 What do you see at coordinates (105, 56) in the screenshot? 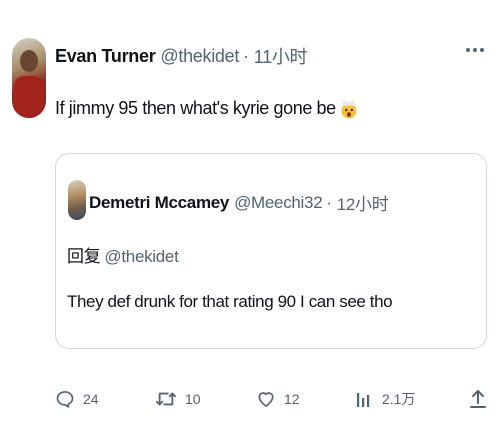
I see `author-name: Evan Turner` at bounding box center [105, 56].